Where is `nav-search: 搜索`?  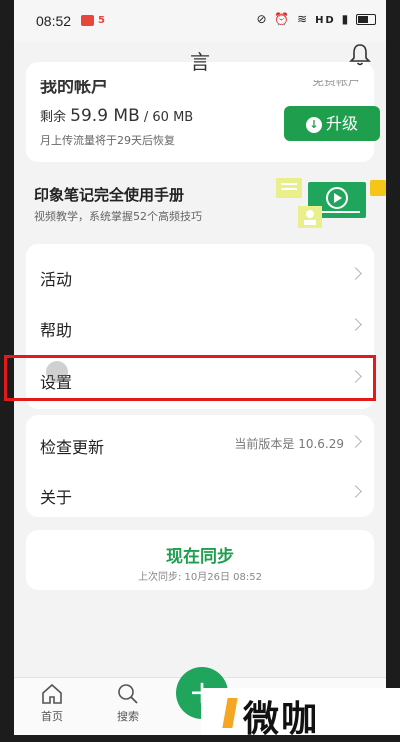 nav-search: 搜索 is located at coordinates (128, 703).